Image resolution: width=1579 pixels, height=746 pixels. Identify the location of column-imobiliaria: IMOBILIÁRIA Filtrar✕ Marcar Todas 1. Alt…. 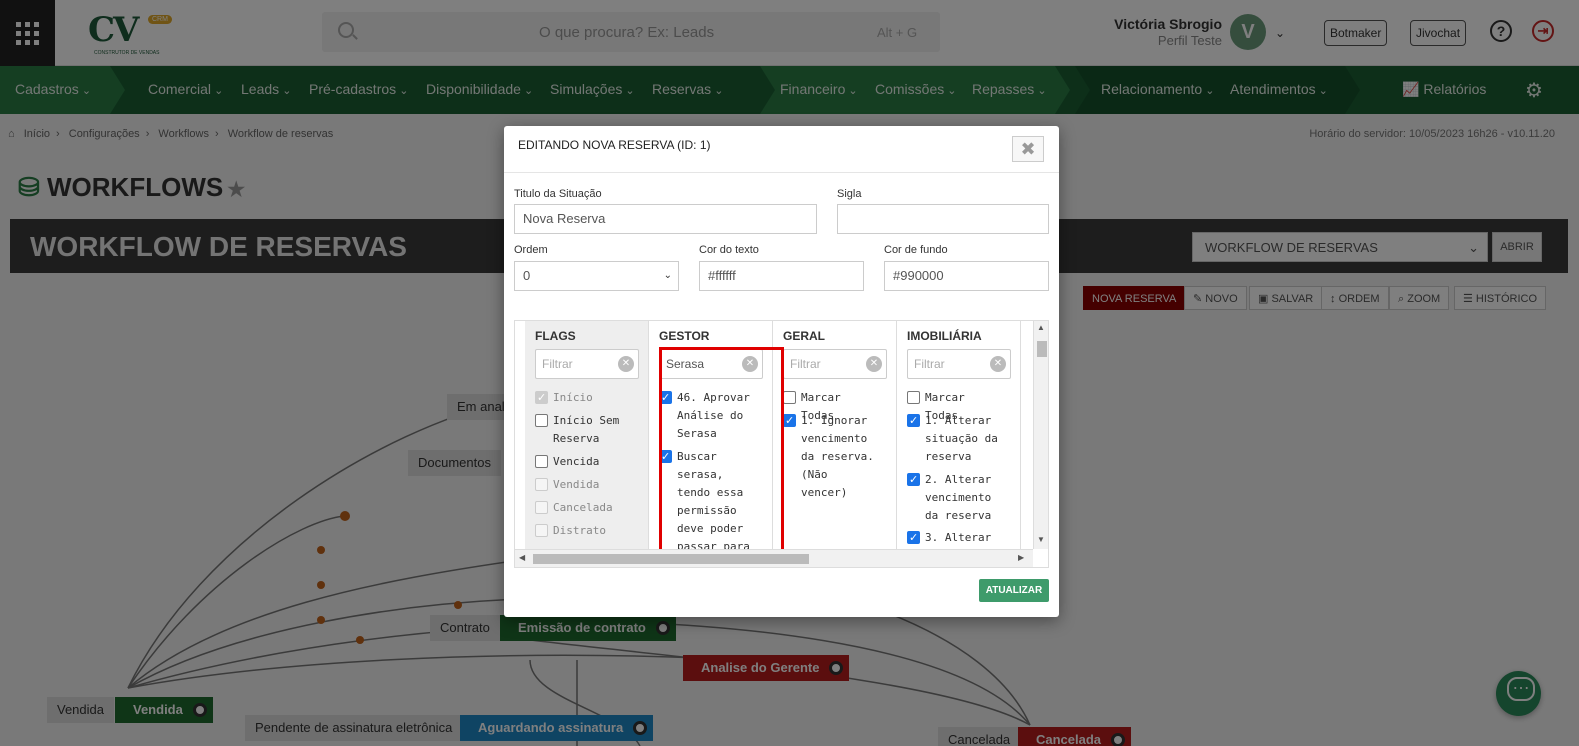
(959, 435).